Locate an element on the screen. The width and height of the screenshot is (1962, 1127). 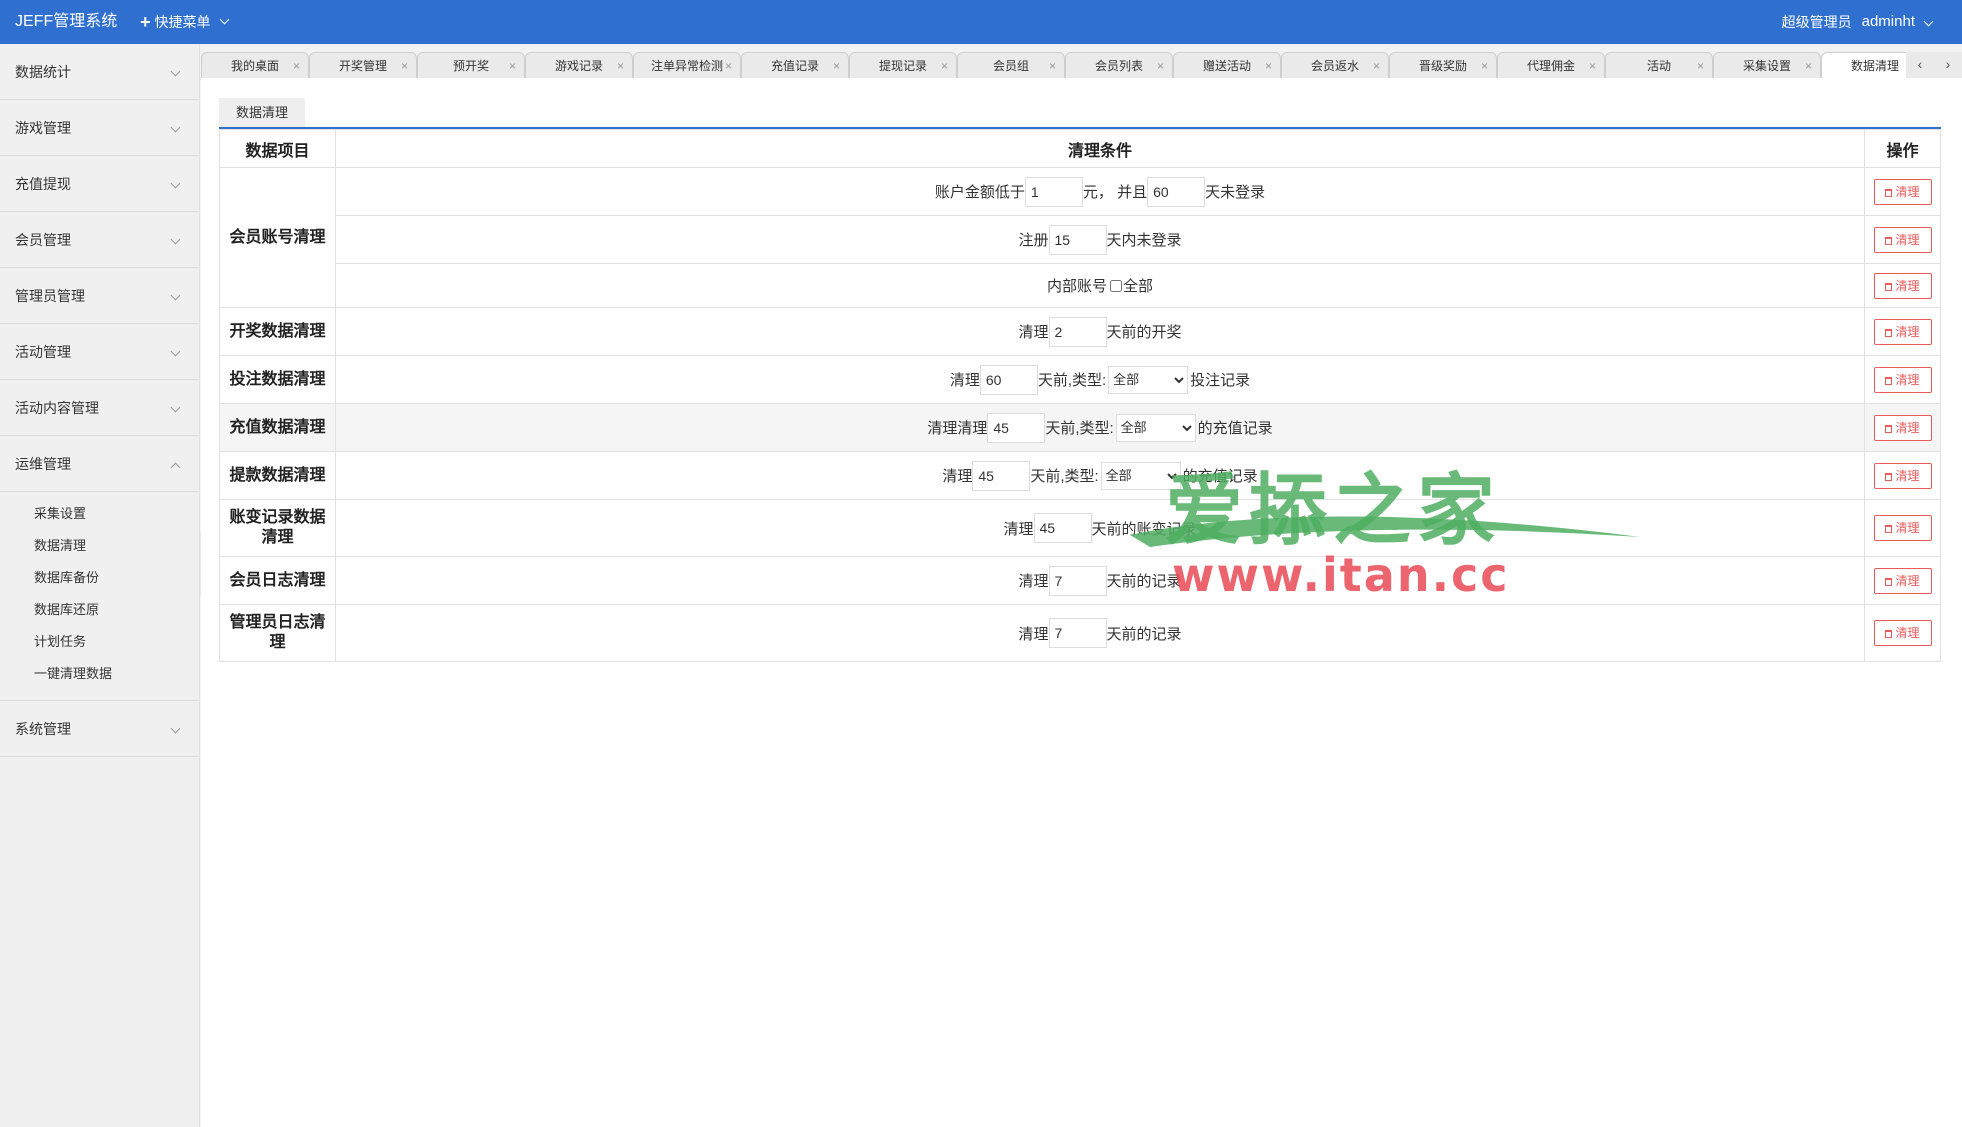
quick-menu-button: + 快捷菜单 is located at coordinates (184, 22).